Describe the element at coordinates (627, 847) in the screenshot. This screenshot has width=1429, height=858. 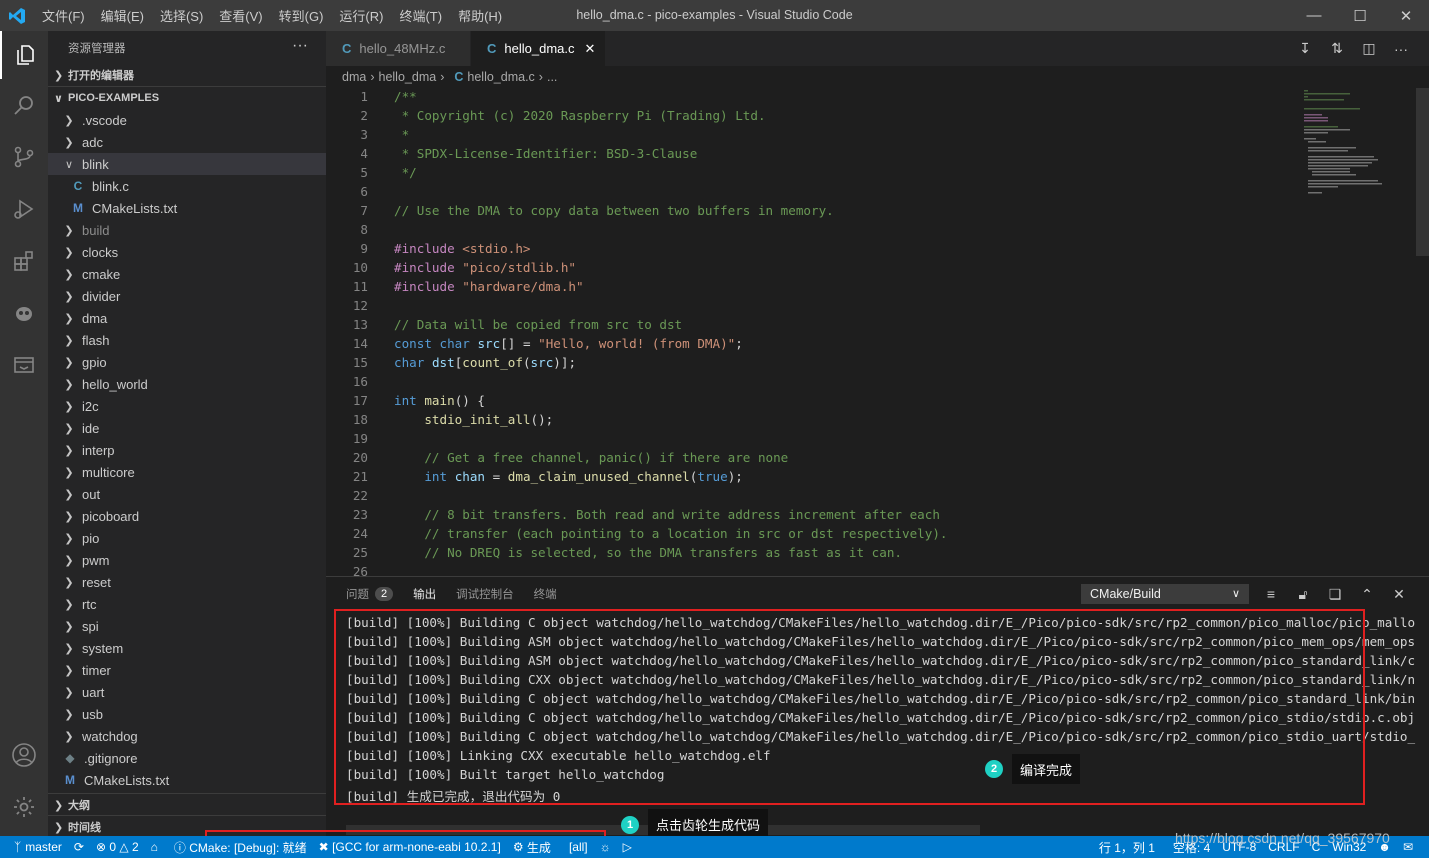
I see `run-icon: ▷` at that location.